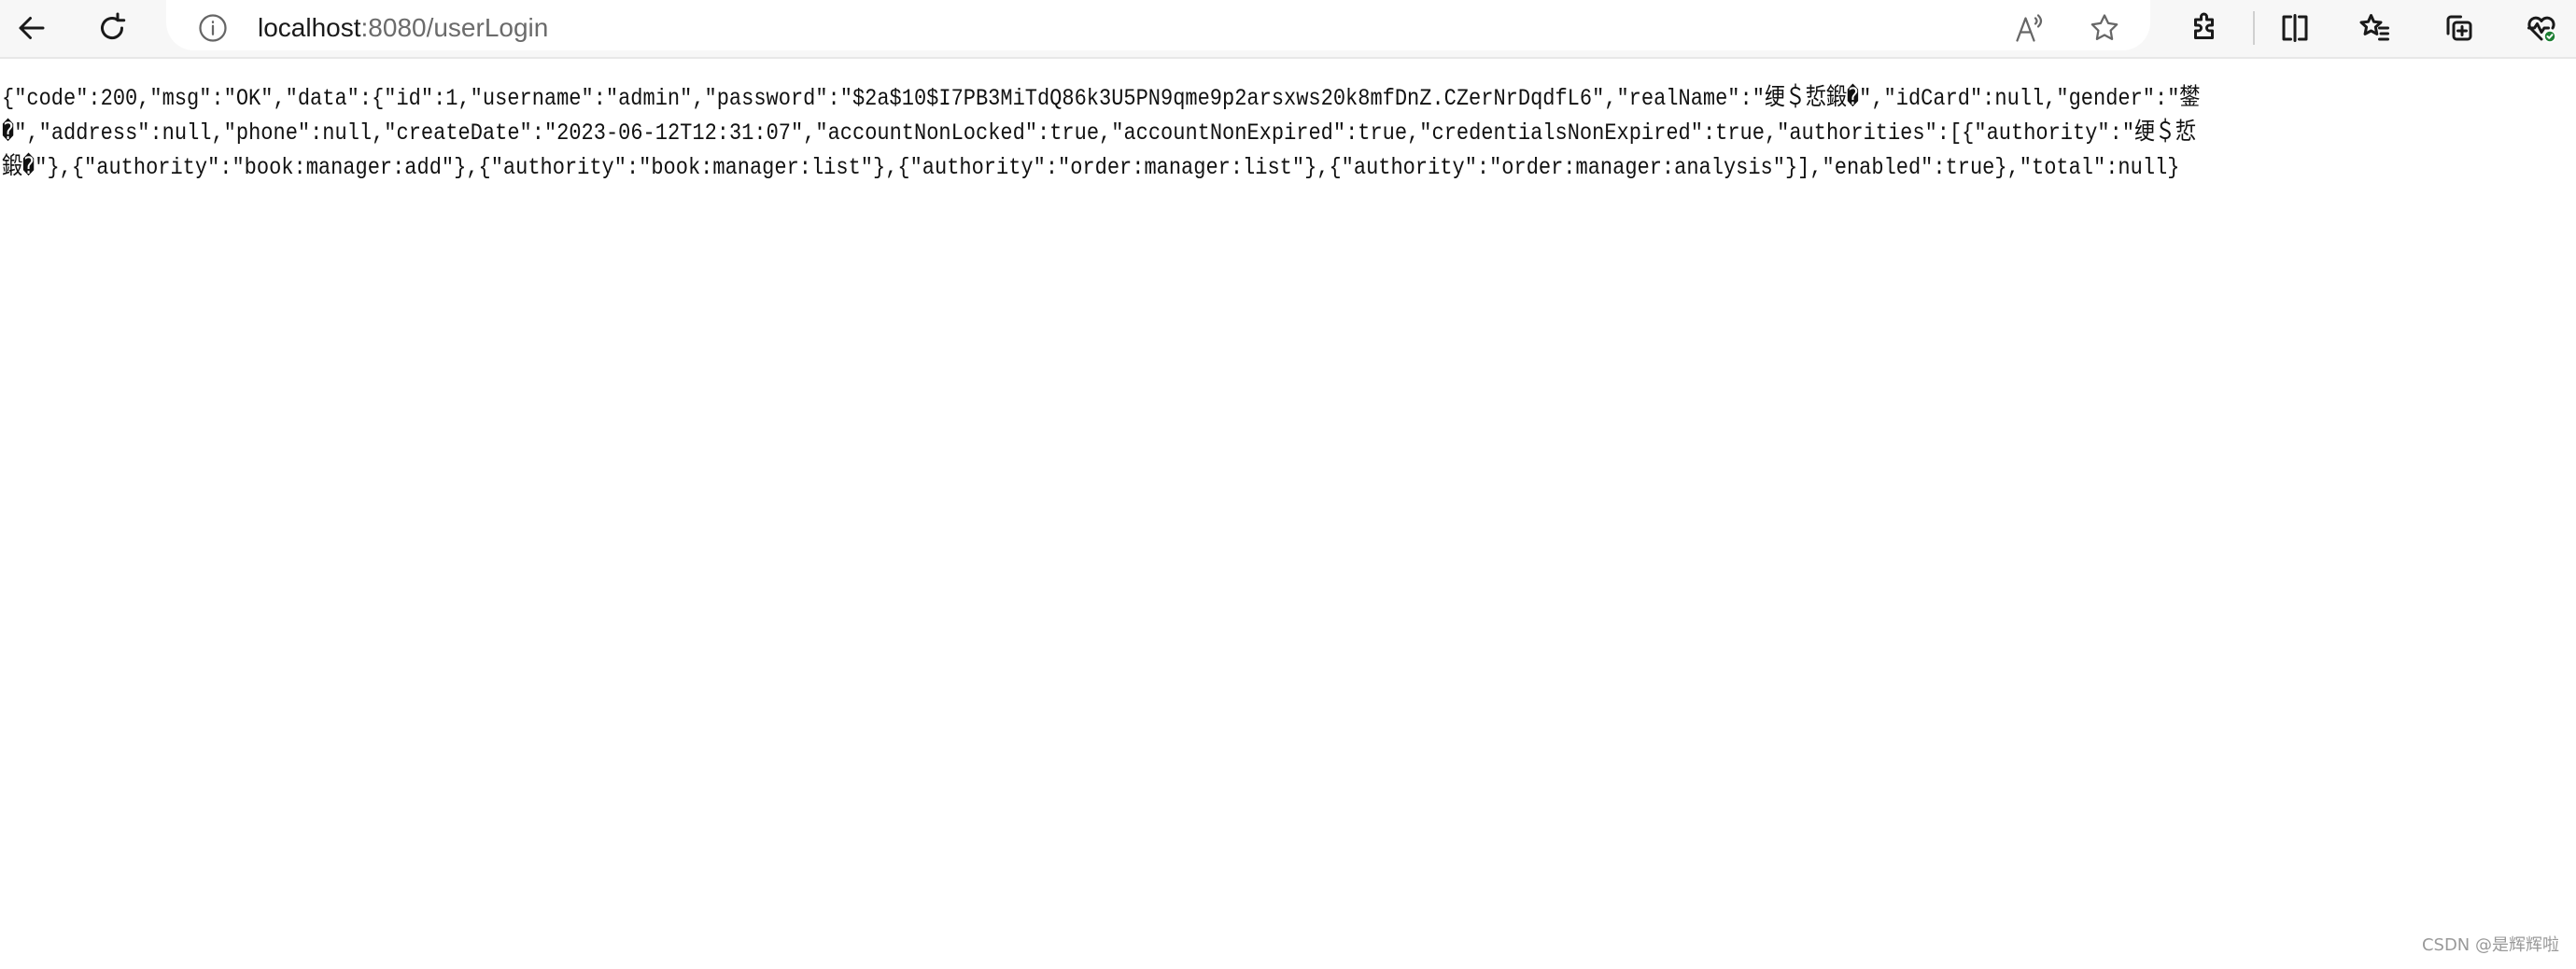 This screenshot has width=2576, height=969. I want to click on site-info-icon, so click(212, 28).